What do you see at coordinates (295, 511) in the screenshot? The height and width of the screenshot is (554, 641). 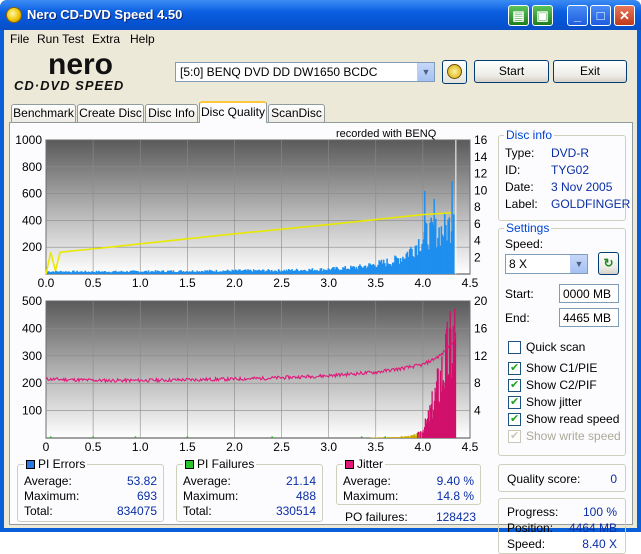 I see `pi-failures-total-value: 330514` at bounding box center [295, 511].